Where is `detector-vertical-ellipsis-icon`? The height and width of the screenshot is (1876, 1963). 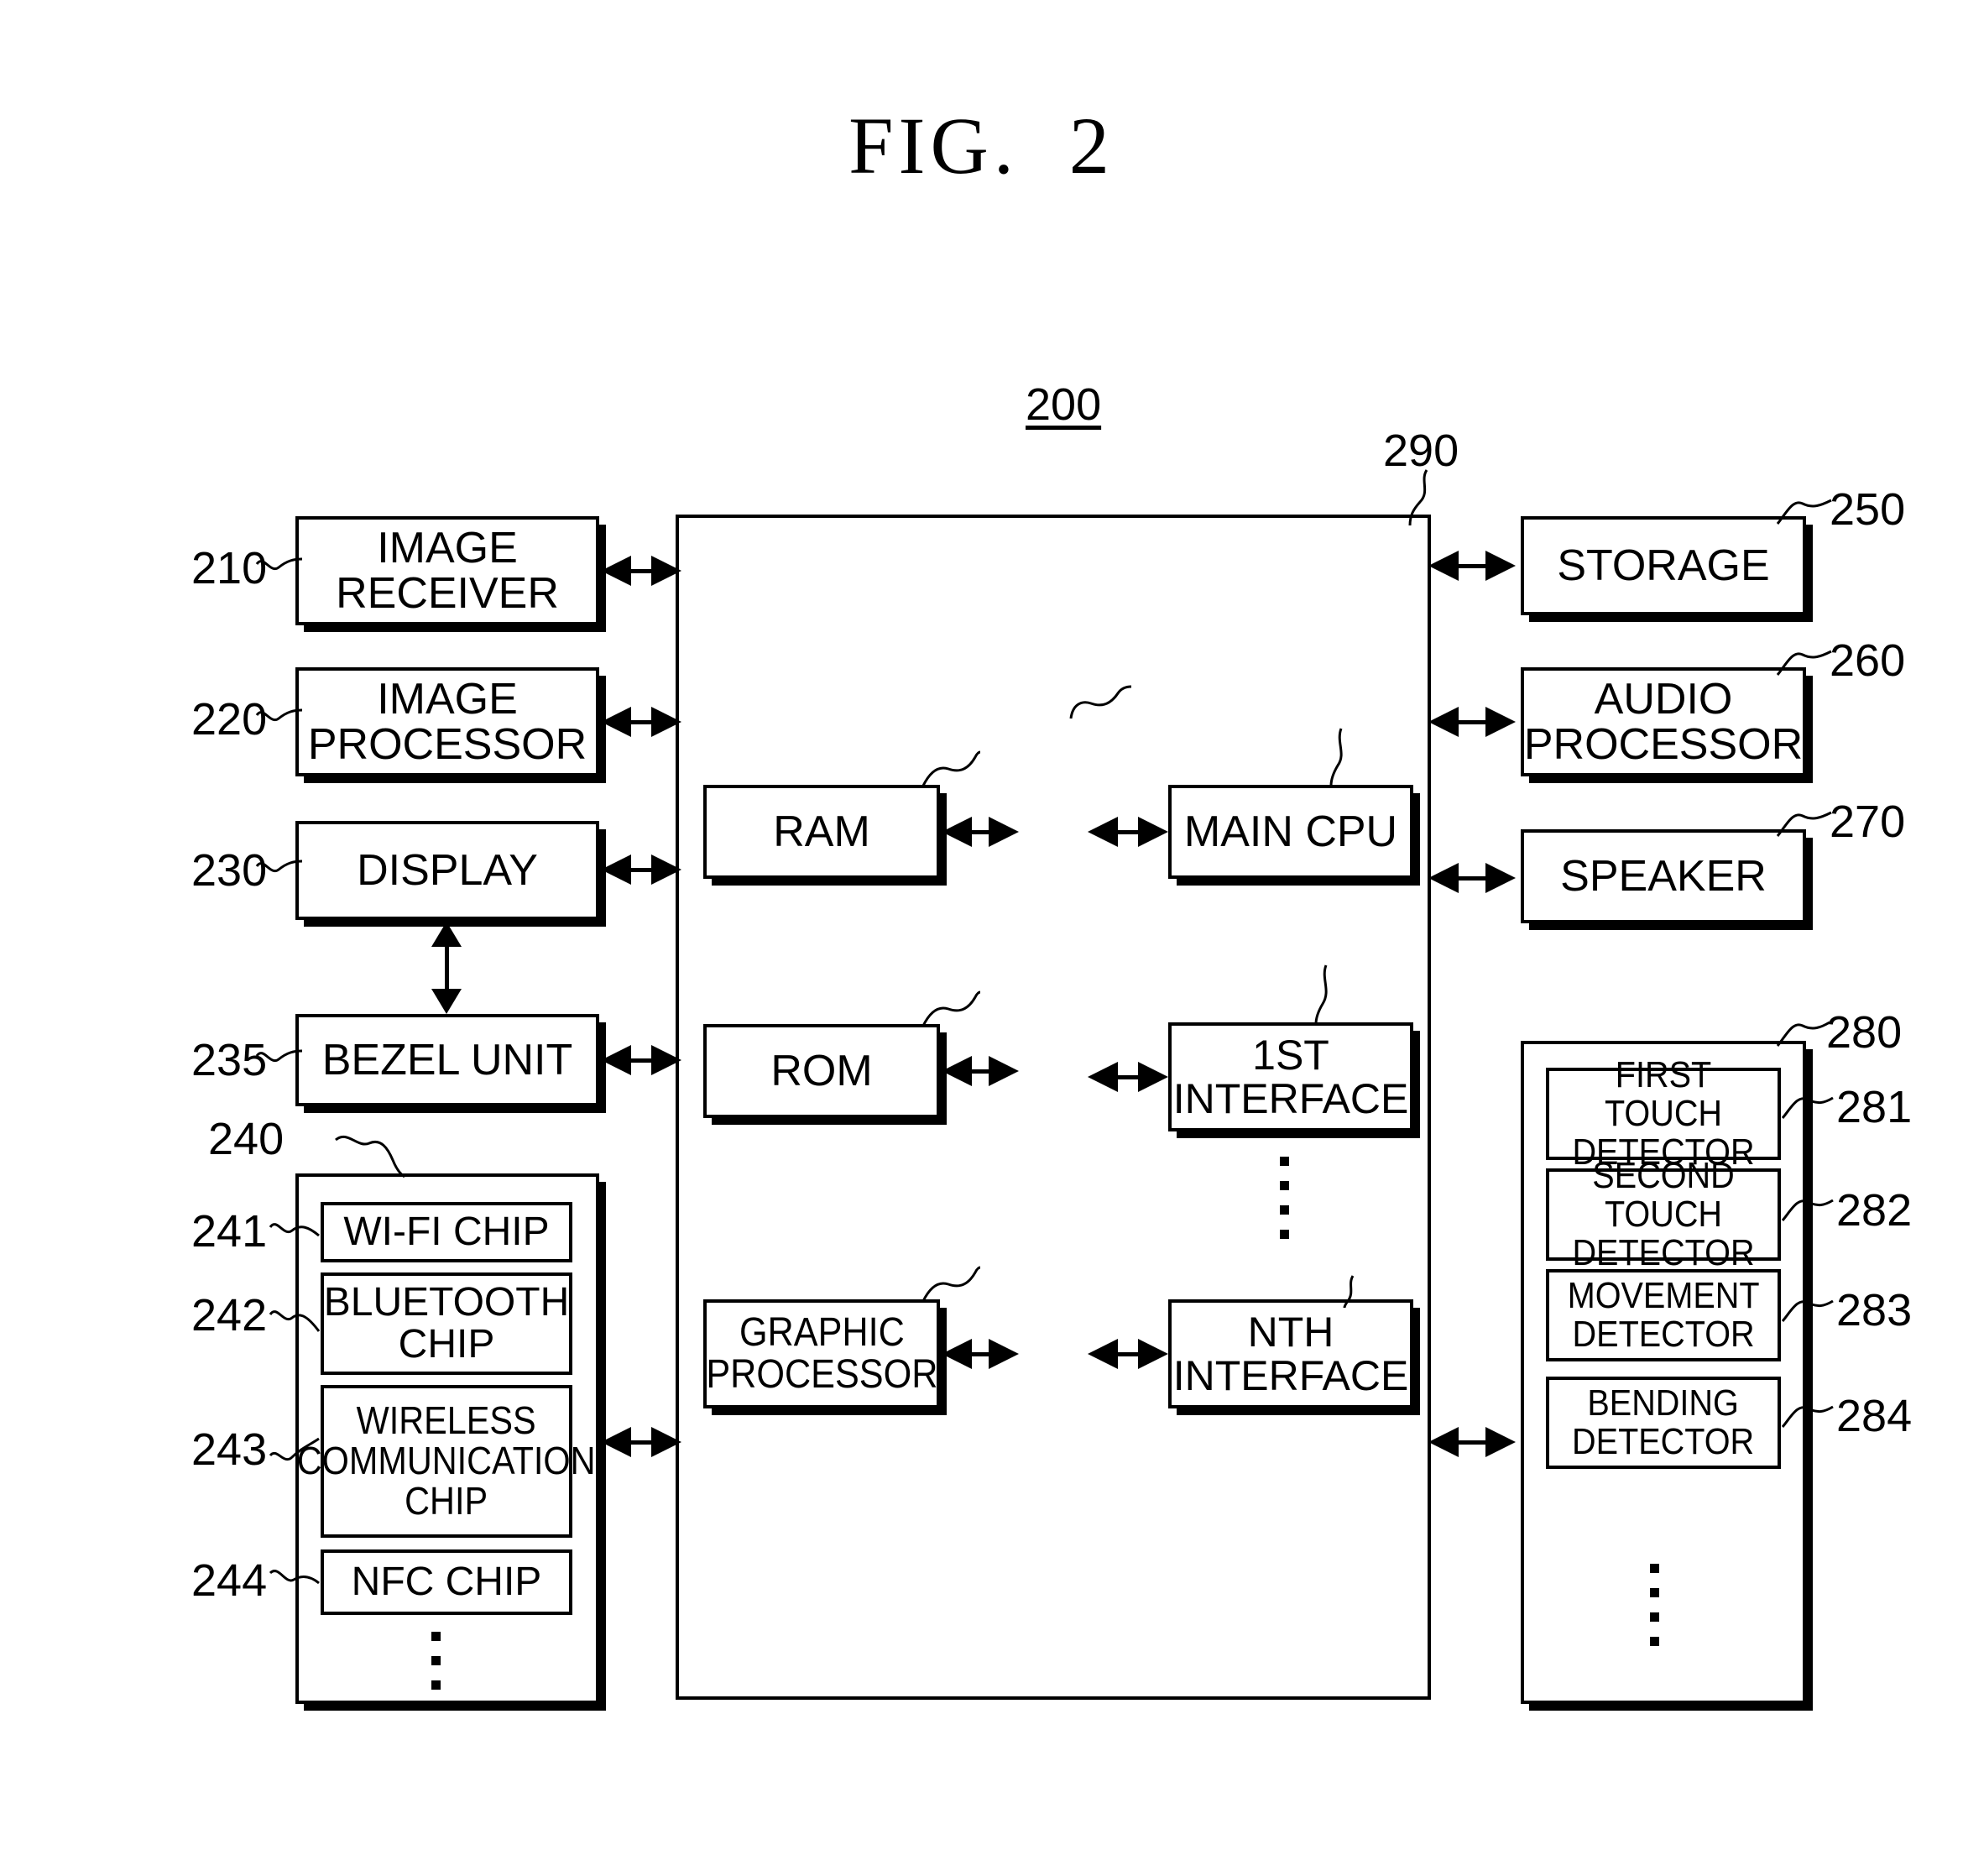 detector-vertical-ellipsis-icon is located at coordinates (1655, 1605).